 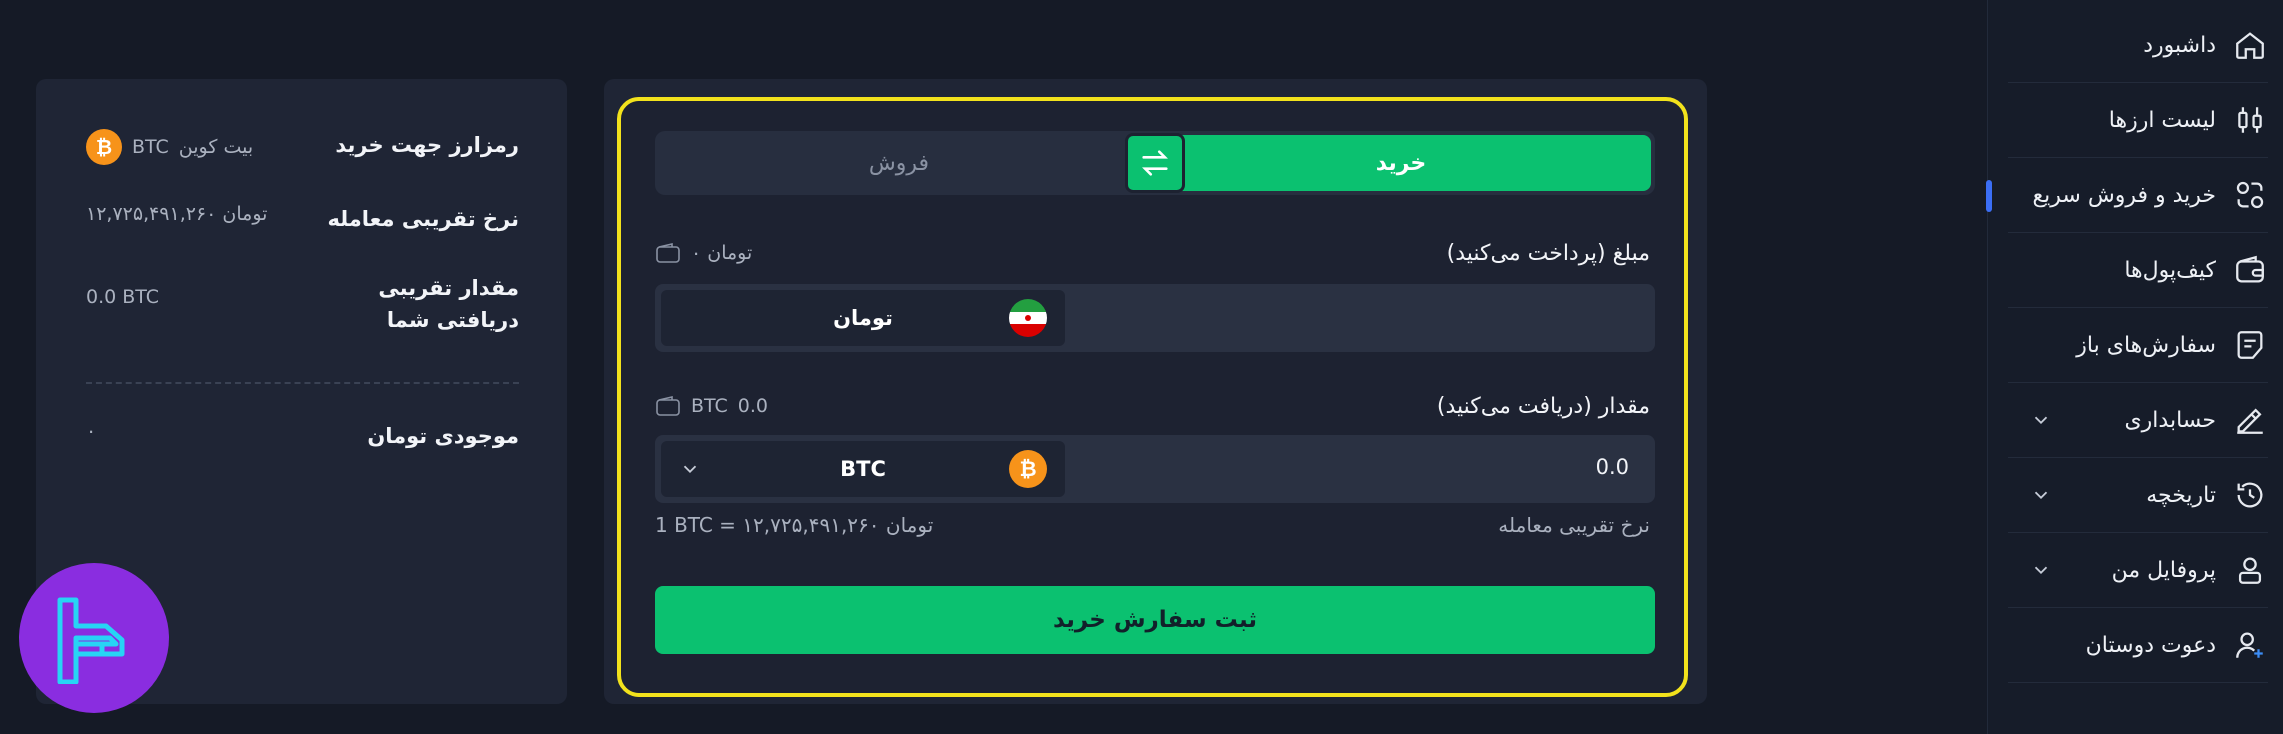 What do you see at coordinates (2179, 45) in the screenshot?
I see `sidebar-item-label: داشبورد` at bounding box center [2179, 45].